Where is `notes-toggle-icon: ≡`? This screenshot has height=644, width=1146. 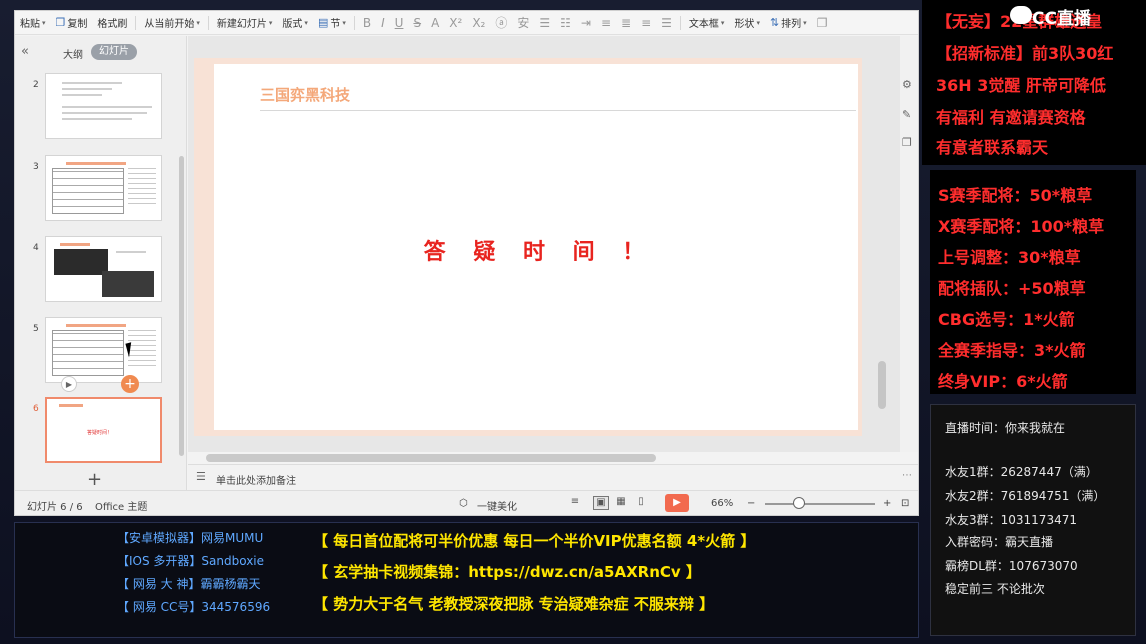 notes-toggle-icon: ≡ is located at coordinates (575, 503).